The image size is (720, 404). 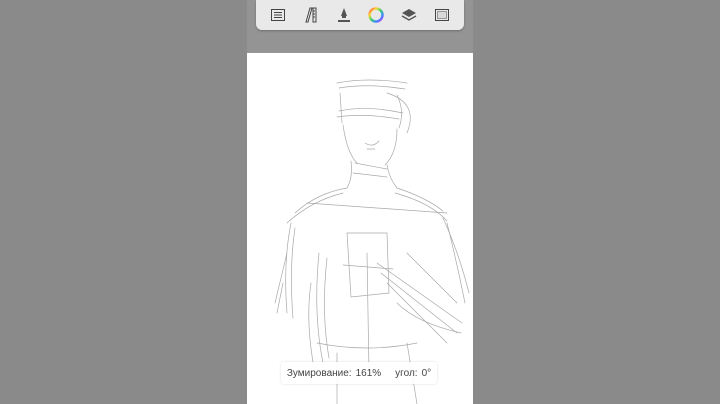 What do you see at coordinates (319, 373) in the screenshot?
I see `zoom-label: Зумирование:` at bounding box center [319, 373].